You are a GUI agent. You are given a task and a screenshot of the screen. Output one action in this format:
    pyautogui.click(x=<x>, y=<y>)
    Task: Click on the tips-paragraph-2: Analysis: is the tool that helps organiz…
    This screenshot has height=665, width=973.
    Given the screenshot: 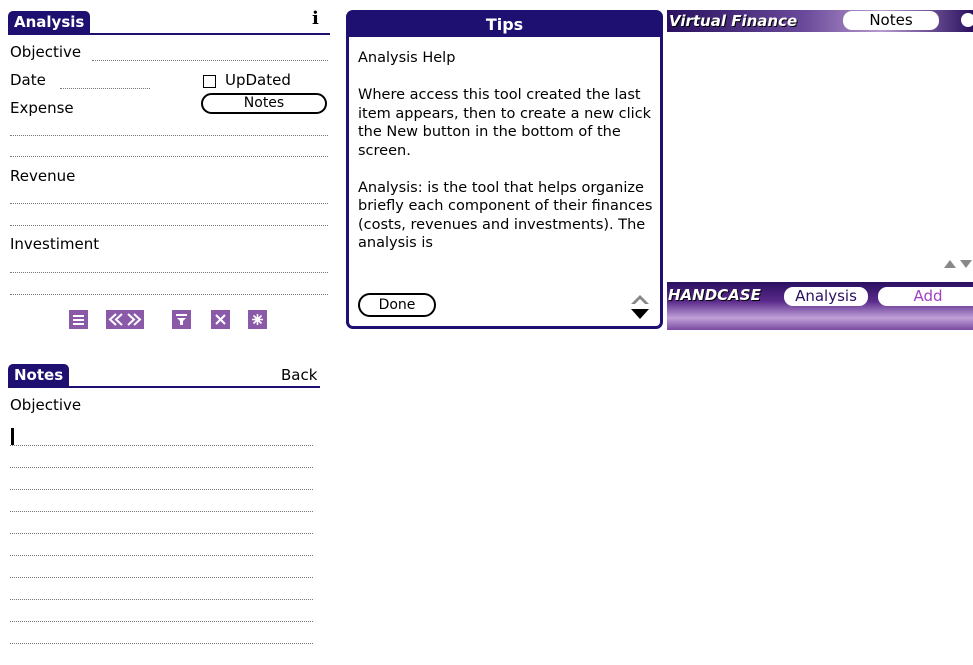 What is the action you would take?
    pyautogui.click(x=505, y=215)
    